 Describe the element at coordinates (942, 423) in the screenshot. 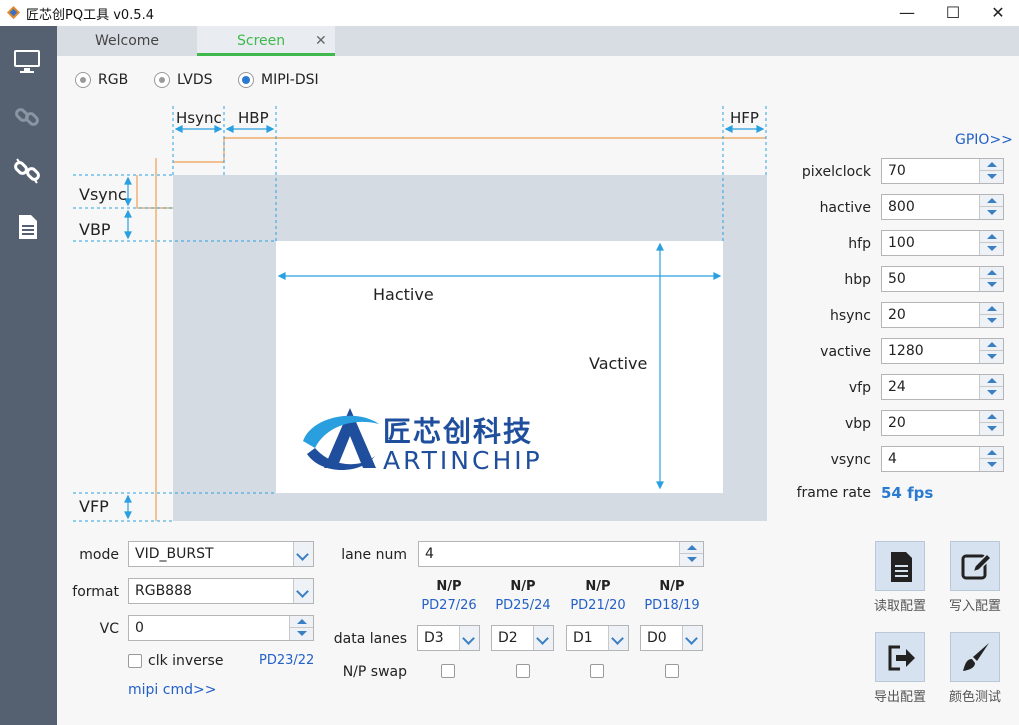

I see `vbp-spinbox: 20` at that location.